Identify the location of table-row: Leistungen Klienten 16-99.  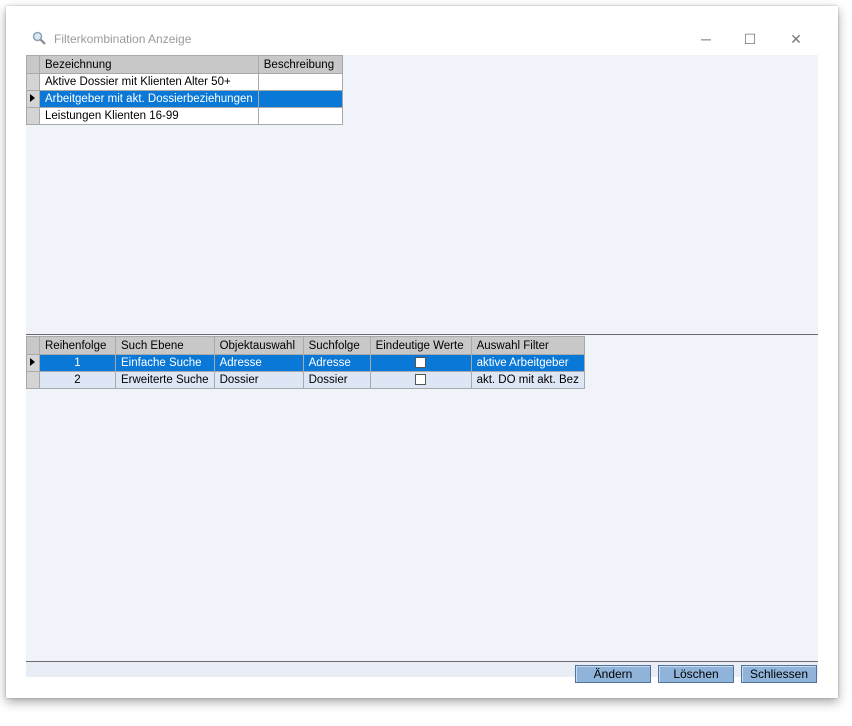
(184, 116).